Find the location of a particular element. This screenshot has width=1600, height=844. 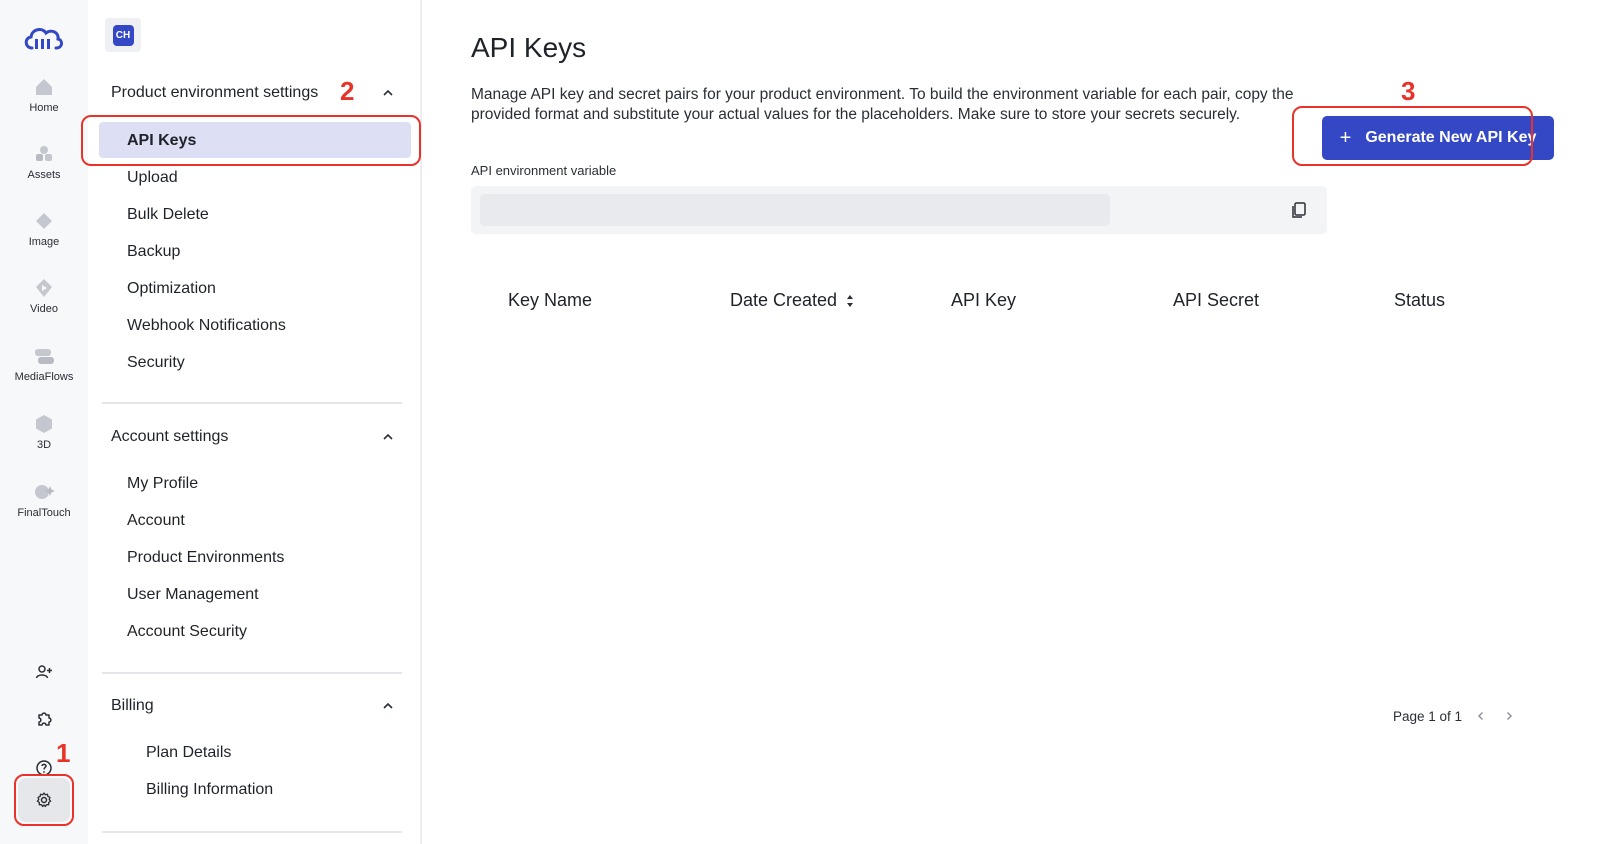

copy-icon is located at coordinates (1299, 210).